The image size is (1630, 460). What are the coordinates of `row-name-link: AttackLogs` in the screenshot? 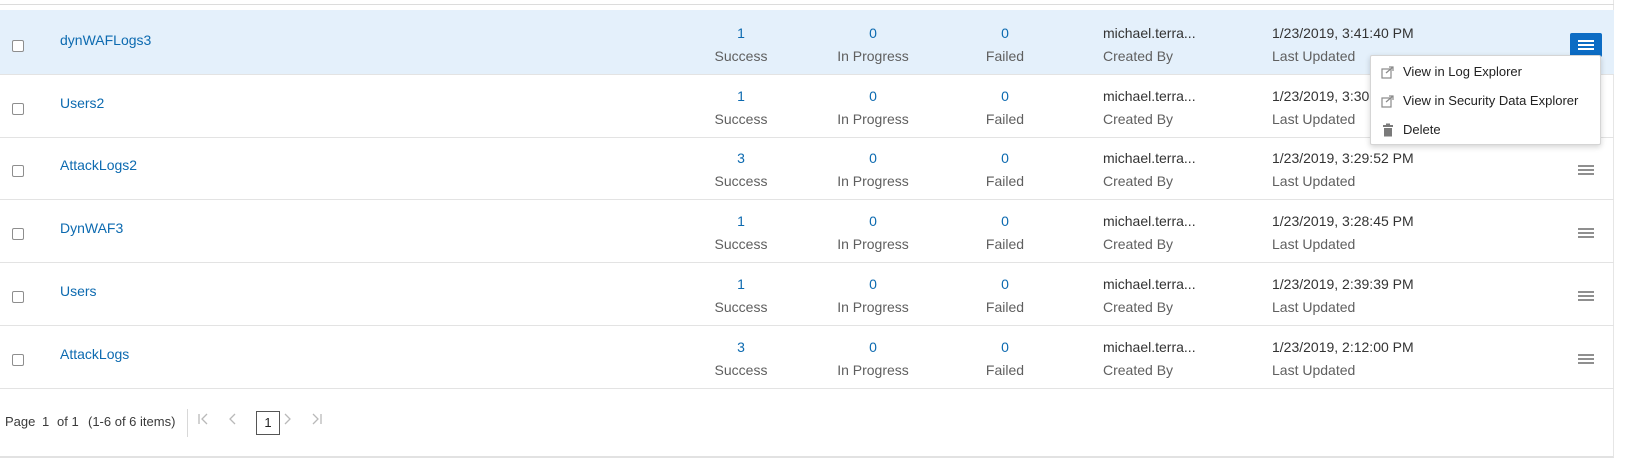 It's located at (94, 354).